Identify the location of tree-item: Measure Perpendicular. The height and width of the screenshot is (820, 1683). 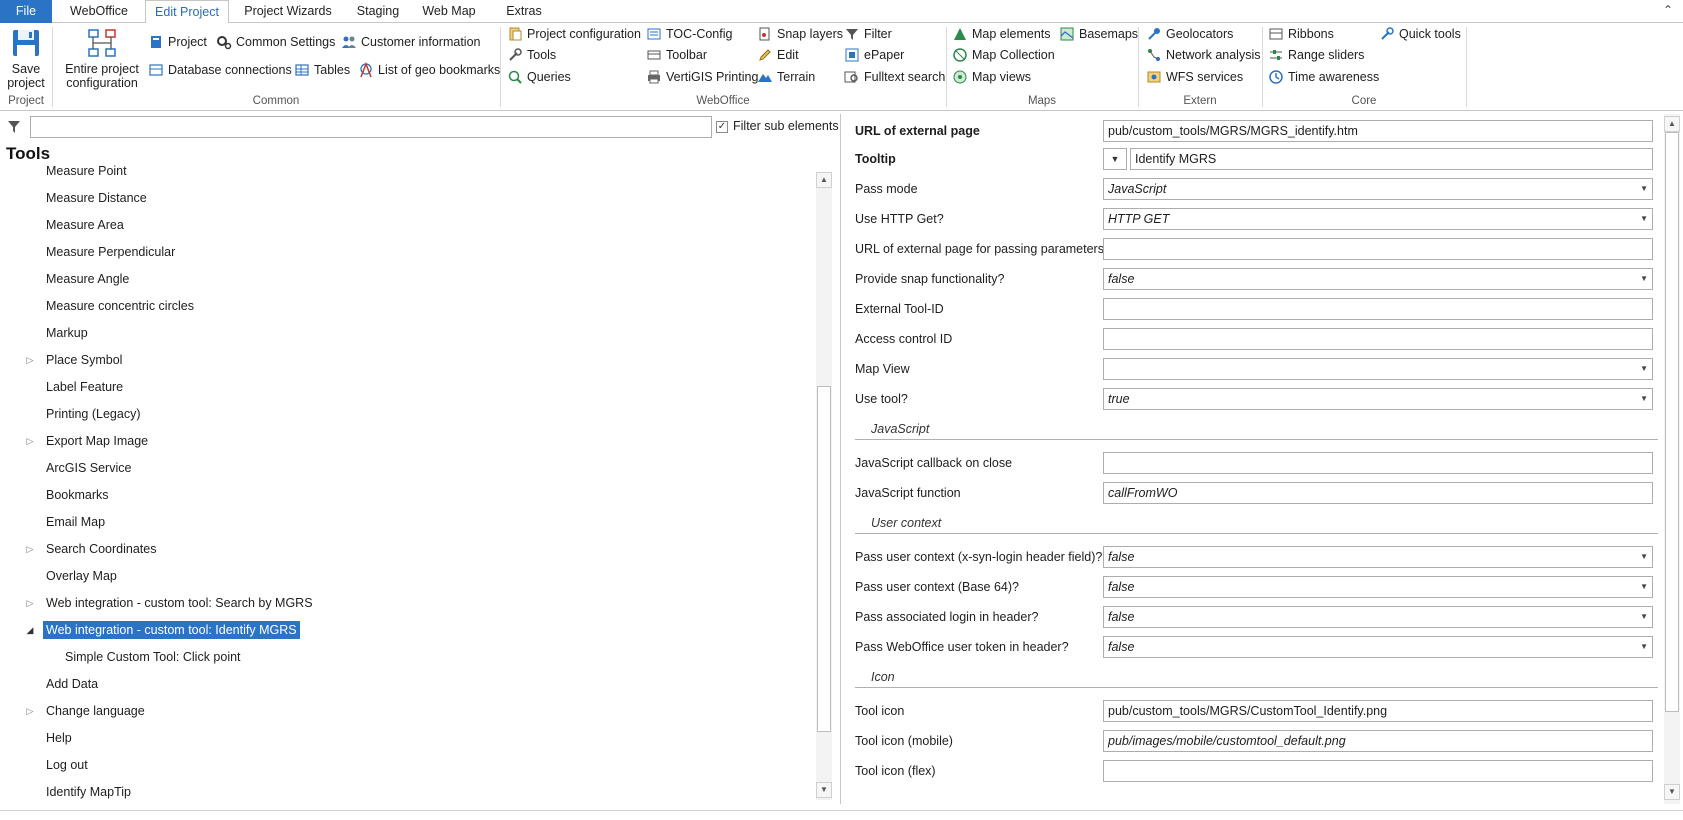
(110, 252).